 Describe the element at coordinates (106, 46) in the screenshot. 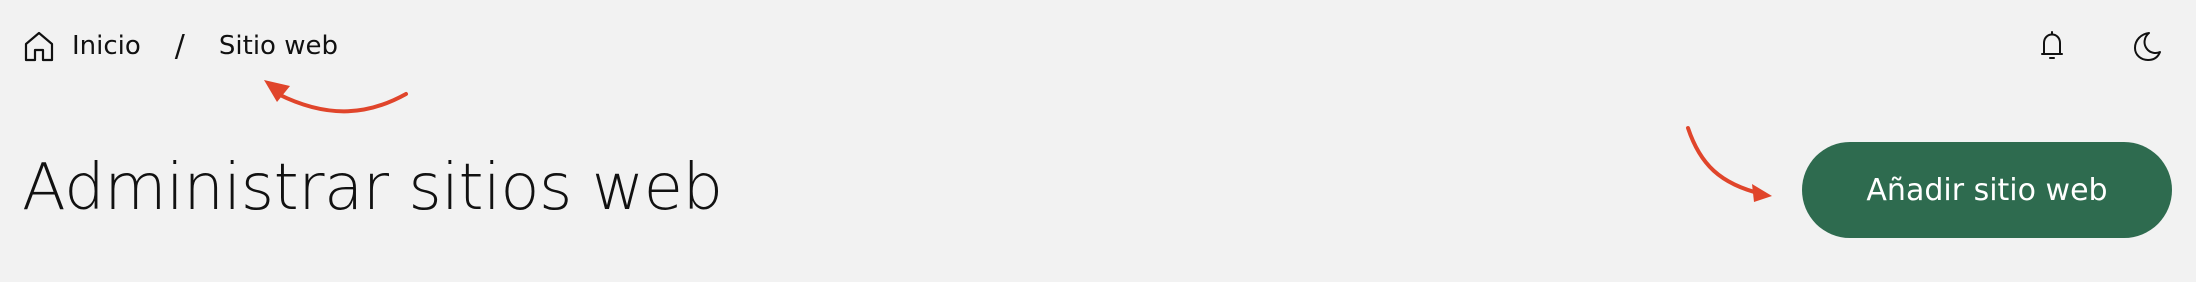

I see `breadcrumb-home-link: Inicio` at that location.